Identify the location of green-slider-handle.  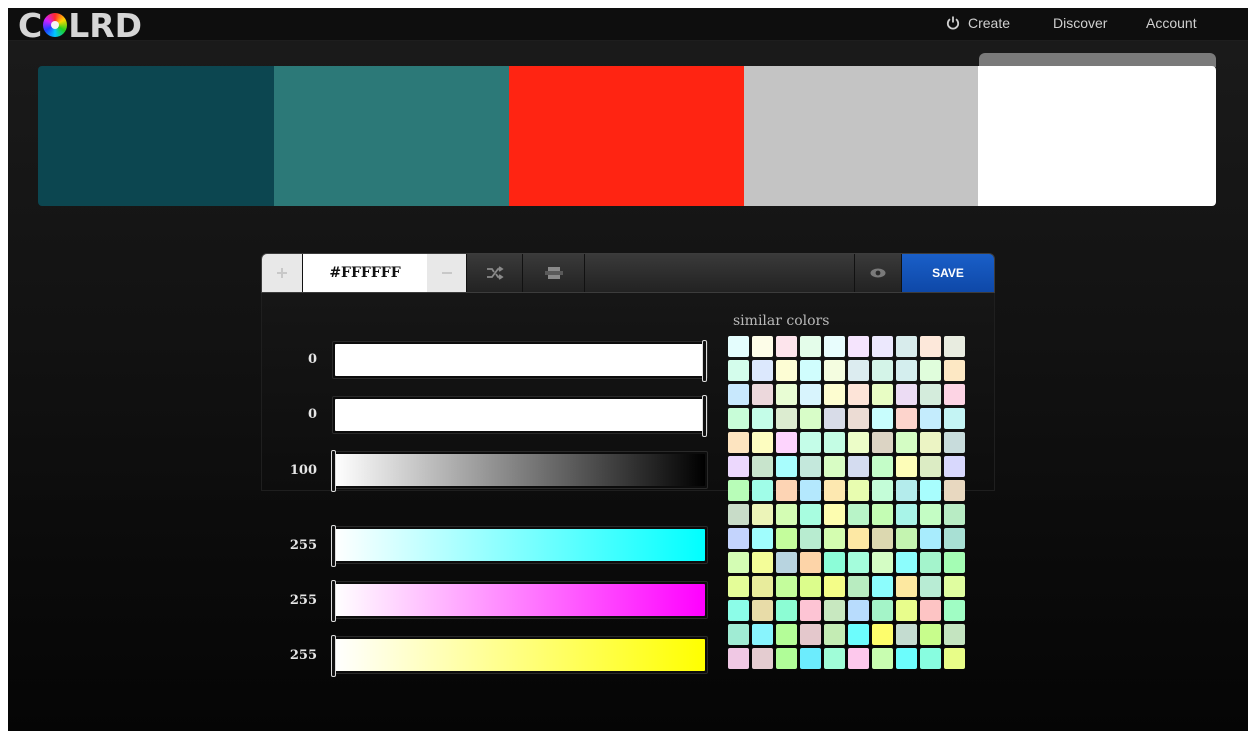
(333, 601).